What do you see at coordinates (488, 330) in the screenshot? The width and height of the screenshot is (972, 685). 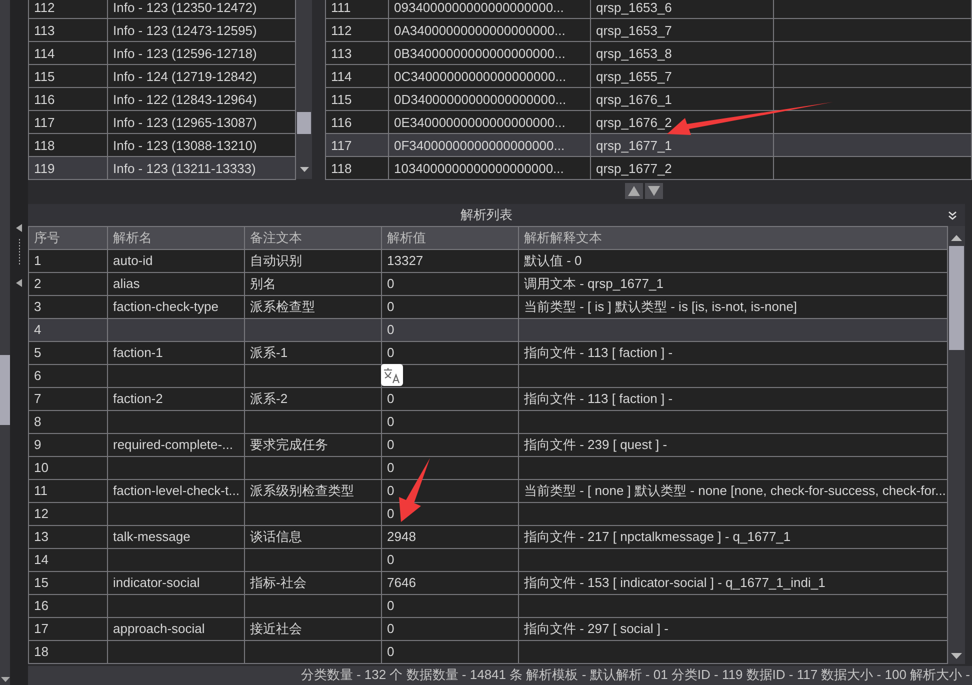 I see `parse-row: 4 0` at bounding box center [488, 330].